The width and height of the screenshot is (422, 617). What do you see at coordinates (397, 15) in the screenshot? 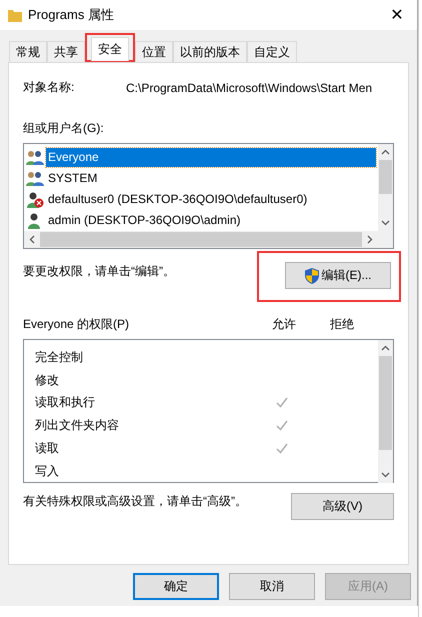
I see `close-button: ✕` at bounding box center [397, 15].